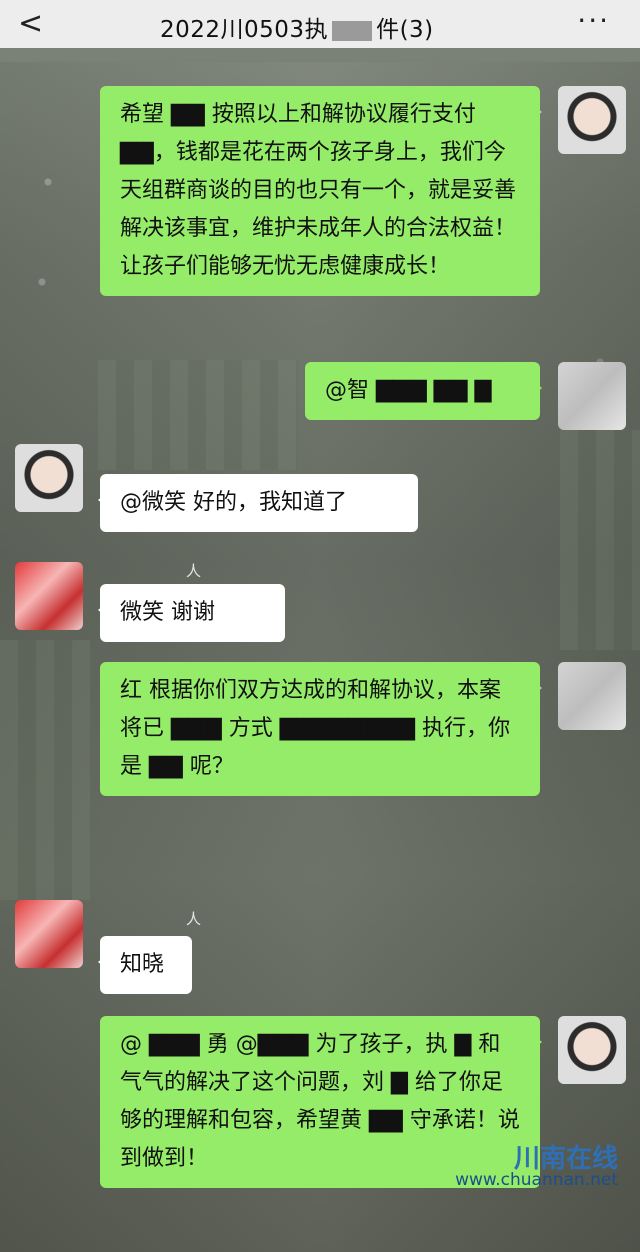 This screenshot has width=640, height=1252. Describe the element at coordinates (191, 613) in the screenshot. I see `message-bubble: 微笑 谢谢` at that location.